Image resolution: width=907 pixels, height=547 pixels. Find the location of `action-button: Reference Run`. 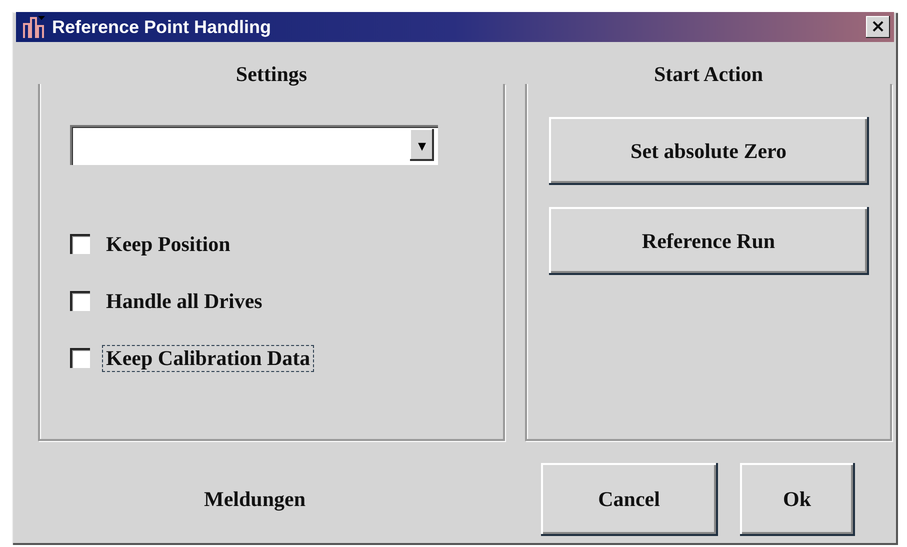

action-button: Reference Run is located at coordinates (708, 241).